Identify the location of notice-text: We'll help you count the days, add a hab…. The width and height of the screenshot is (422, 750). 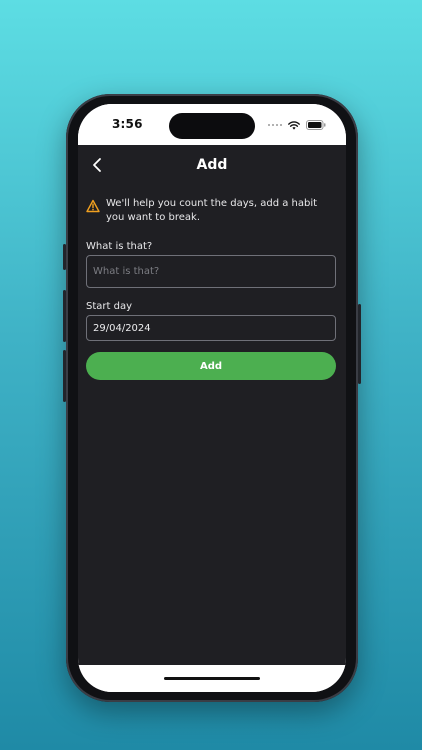
(212, 210).